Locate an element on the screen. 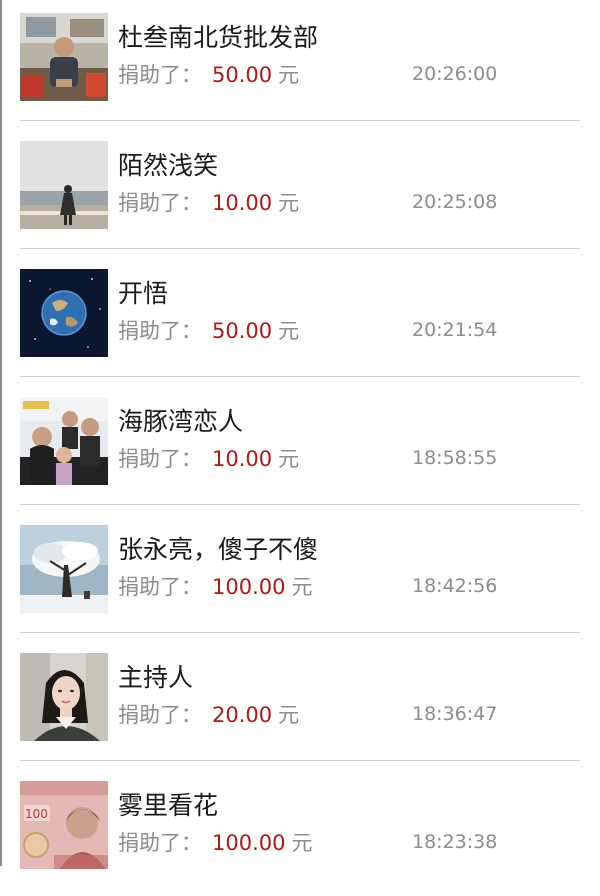  donor-name: 主持人 is located at coordinates (156, 677).